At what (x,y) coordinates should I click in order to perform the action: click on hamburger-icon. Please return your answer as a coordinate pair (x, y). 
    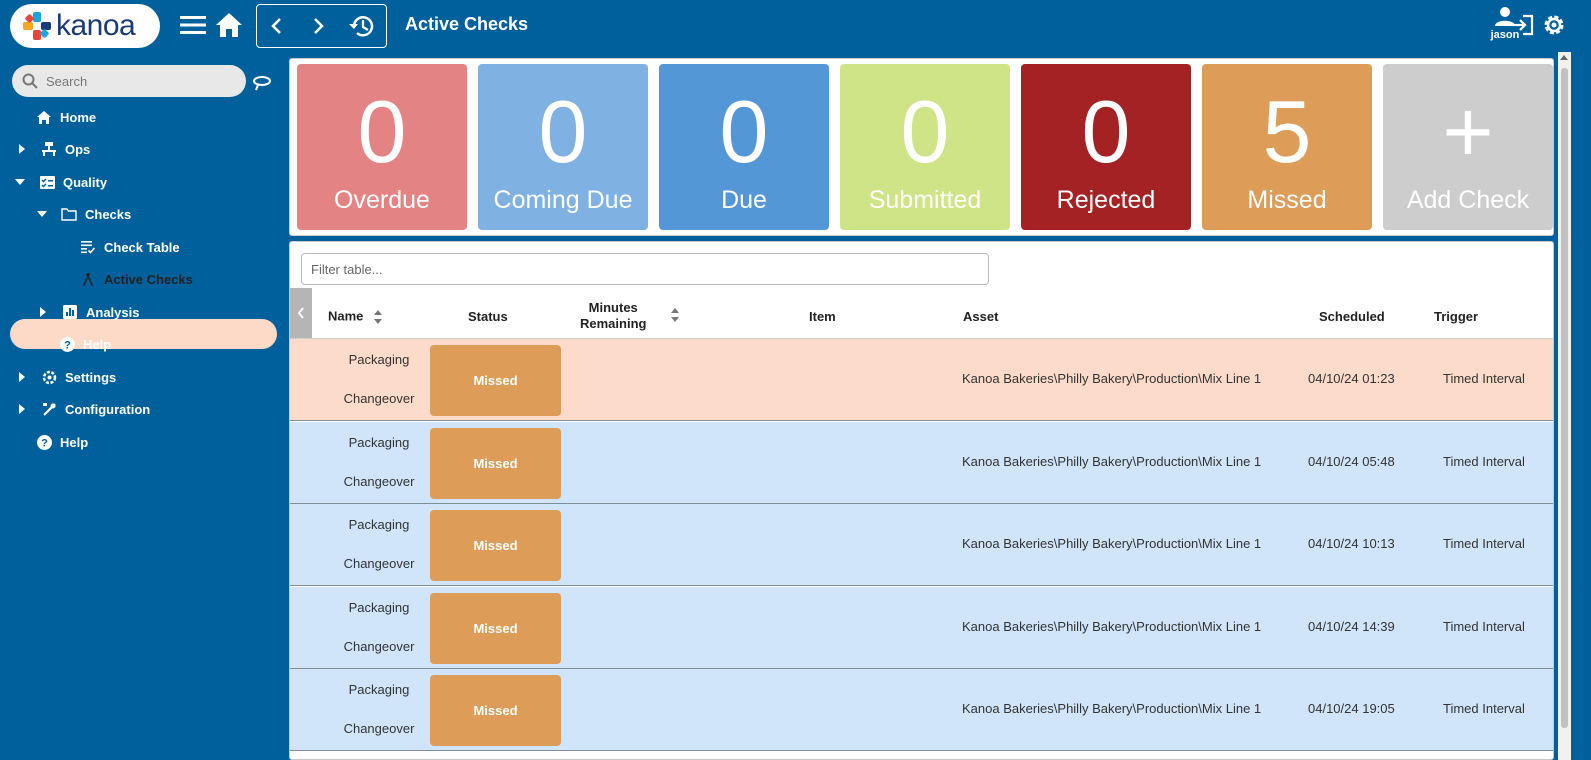
    Looking at the image, I should click on (193, 25).